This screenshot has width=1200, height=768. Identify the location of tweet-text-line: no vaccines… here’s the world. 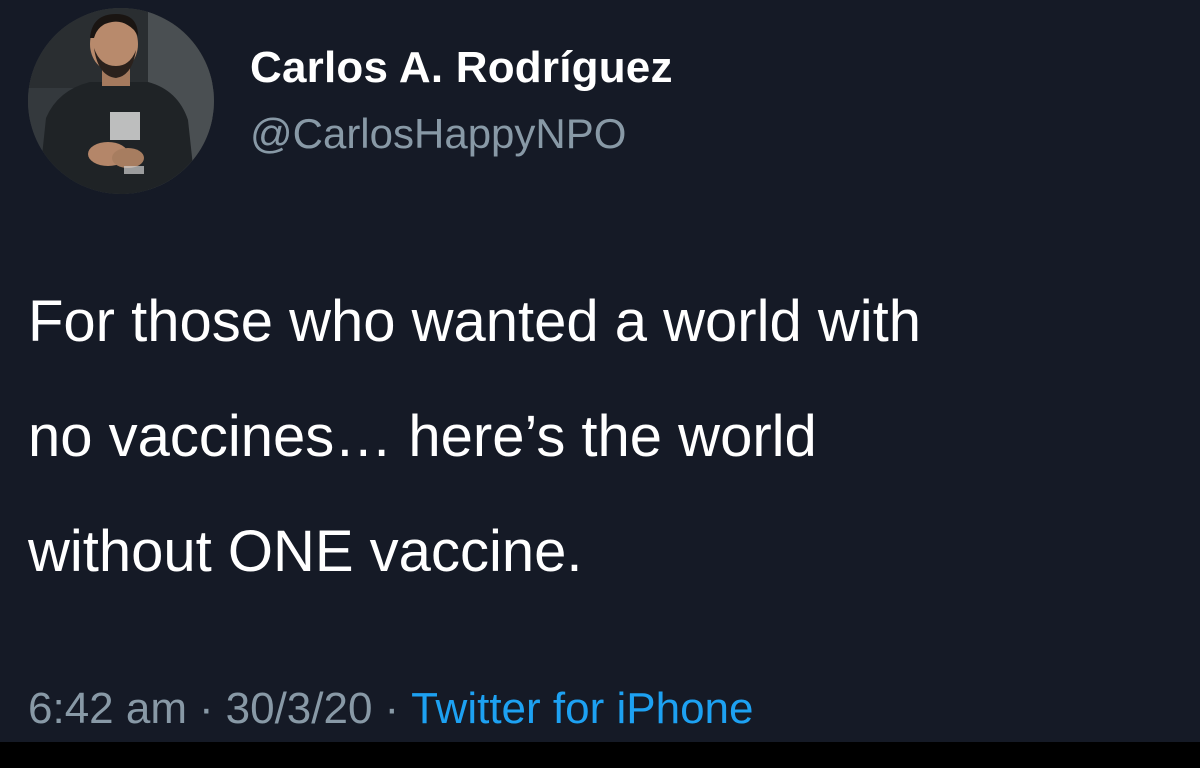
(422, 436).